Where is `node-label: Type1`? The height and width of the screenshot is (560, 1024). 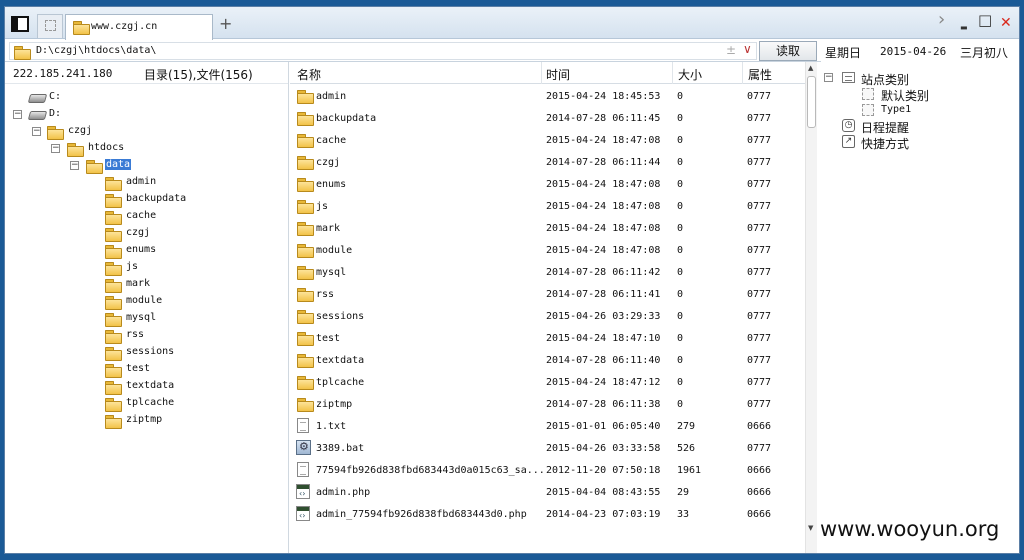
node-label: Type1 is located at coordinates (896, 109).